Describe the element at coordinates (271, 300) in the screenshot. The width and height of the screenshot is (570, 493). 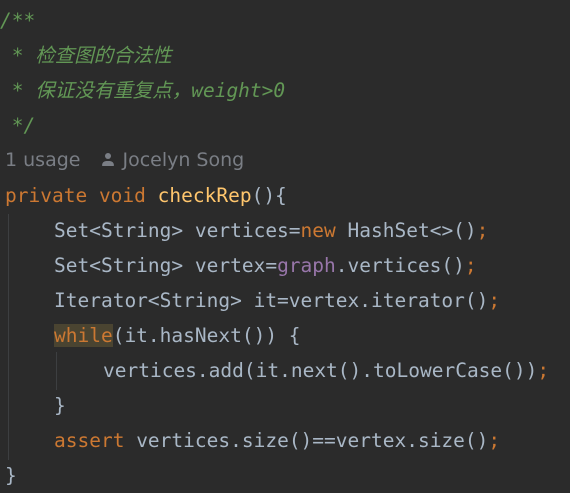
I see `code-text: Iterator<String> it=vertex.iterator()` at that location.